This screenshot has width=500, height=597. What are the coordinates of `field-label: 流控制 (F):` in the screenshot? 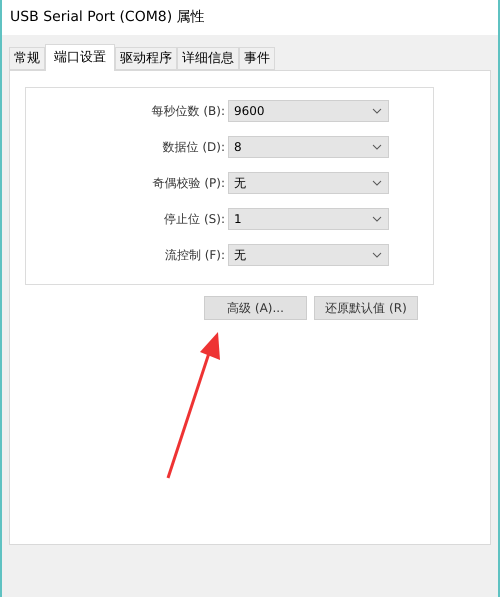 It's located at (195, 255).